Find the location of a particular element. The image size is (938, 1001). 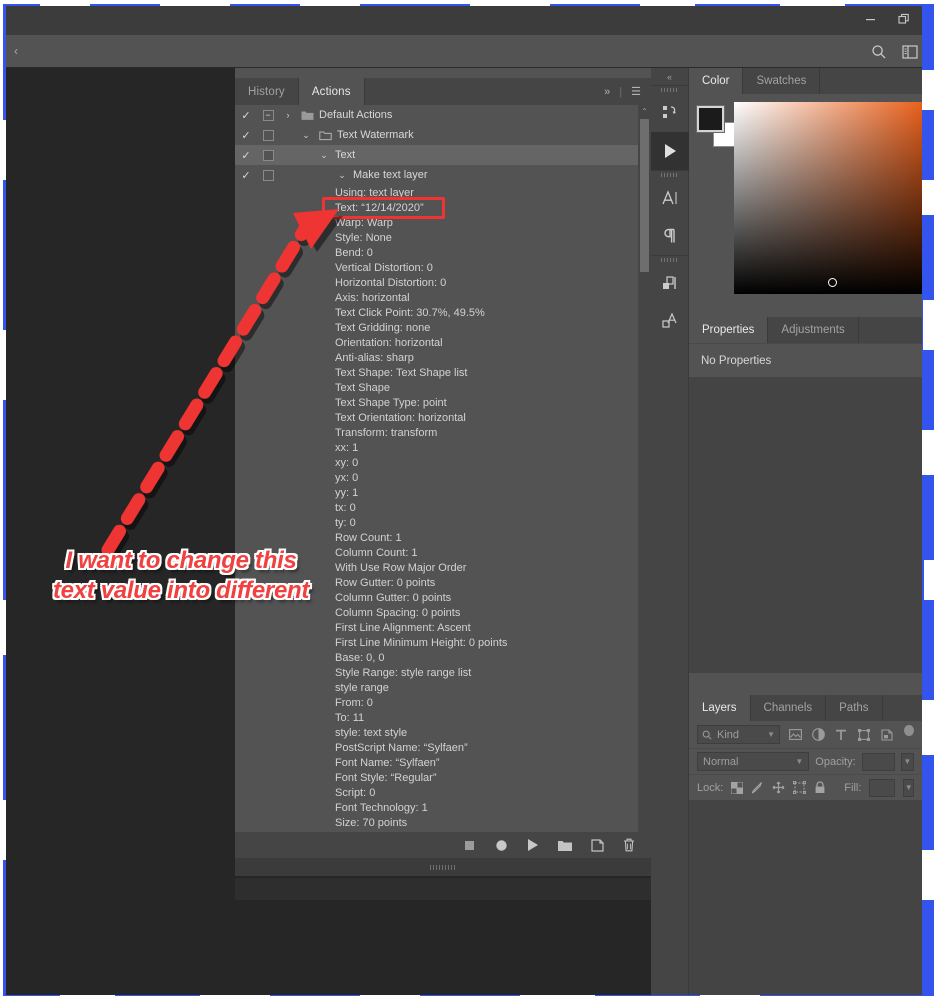

lock-transparency-icon is located at coordinates (737, 787).